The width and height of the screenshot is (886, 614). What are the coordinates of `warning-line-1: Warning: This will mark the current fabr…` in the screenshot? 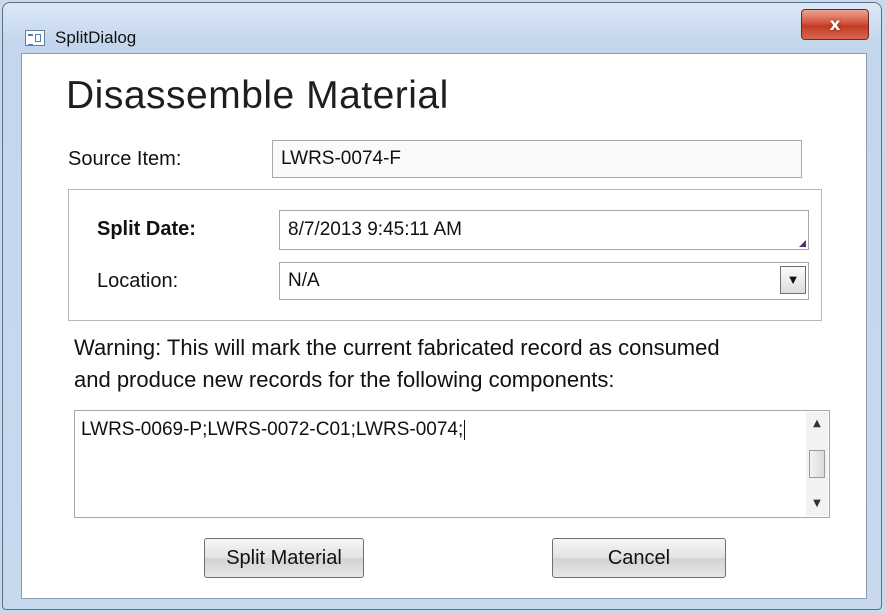 It's located at (397, 347).